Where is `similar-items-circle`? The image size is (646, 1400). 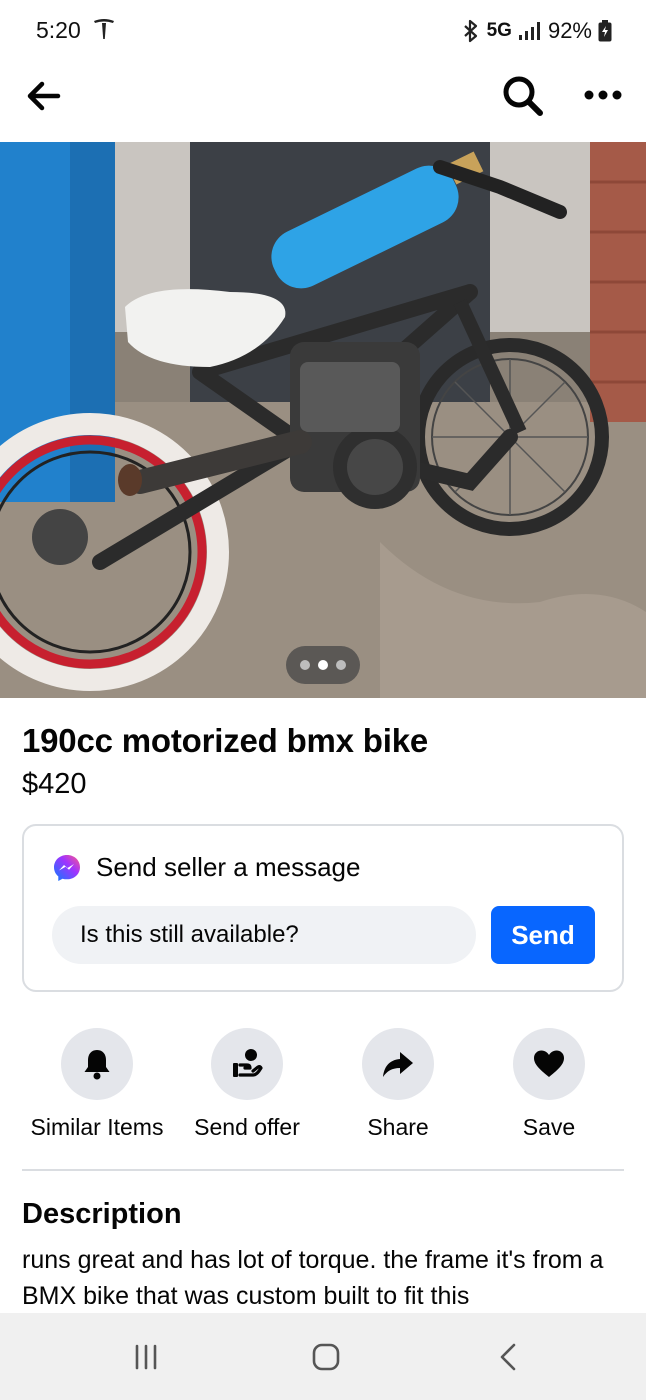 similar-items-circle is located at coordinates (97, 1064).